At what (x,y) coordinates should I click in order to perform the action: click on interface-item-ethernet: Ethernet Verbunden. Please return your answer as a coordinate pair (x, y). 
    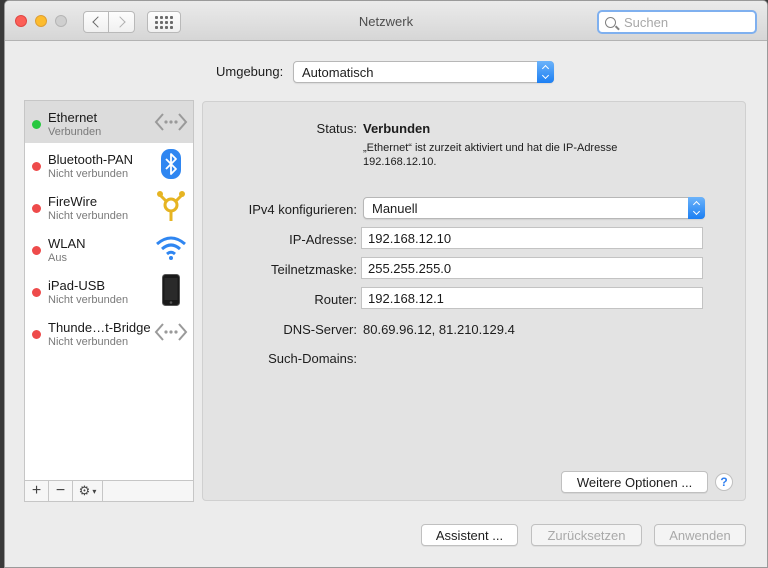
    Looking at the image, I should click on (109, 122).